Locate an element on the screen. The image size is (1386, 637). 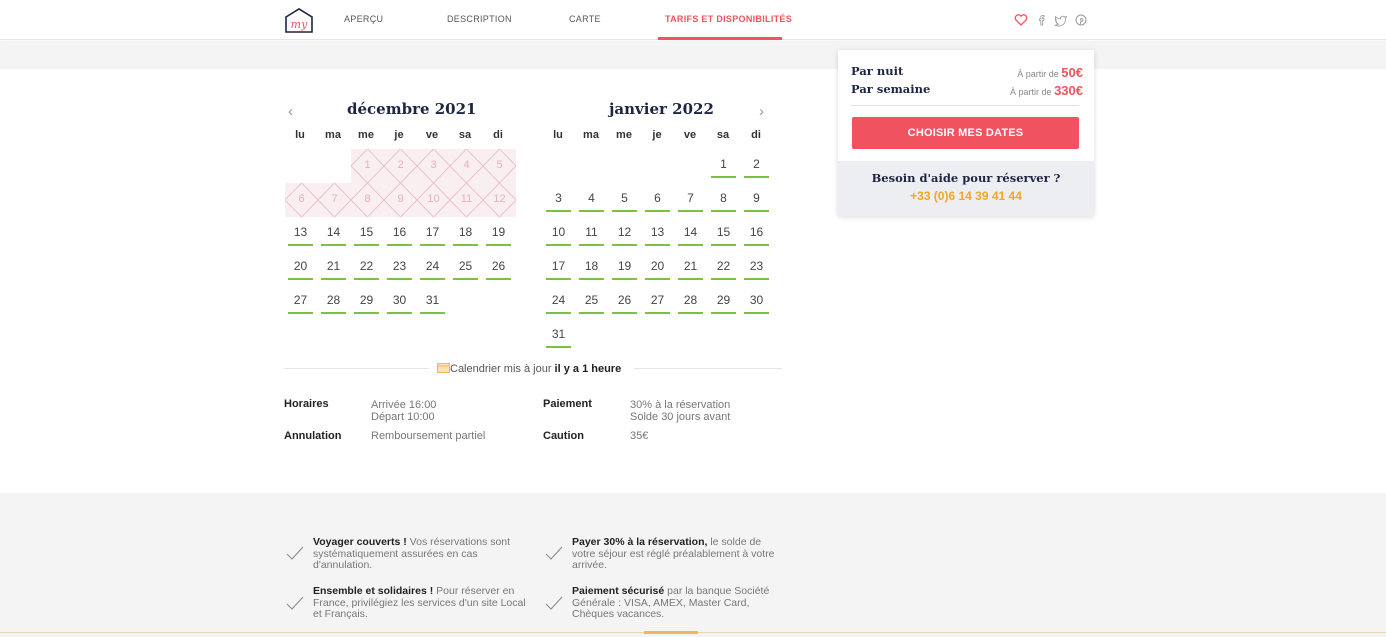
next-month-icon: › is located at coordinates (761, 111).